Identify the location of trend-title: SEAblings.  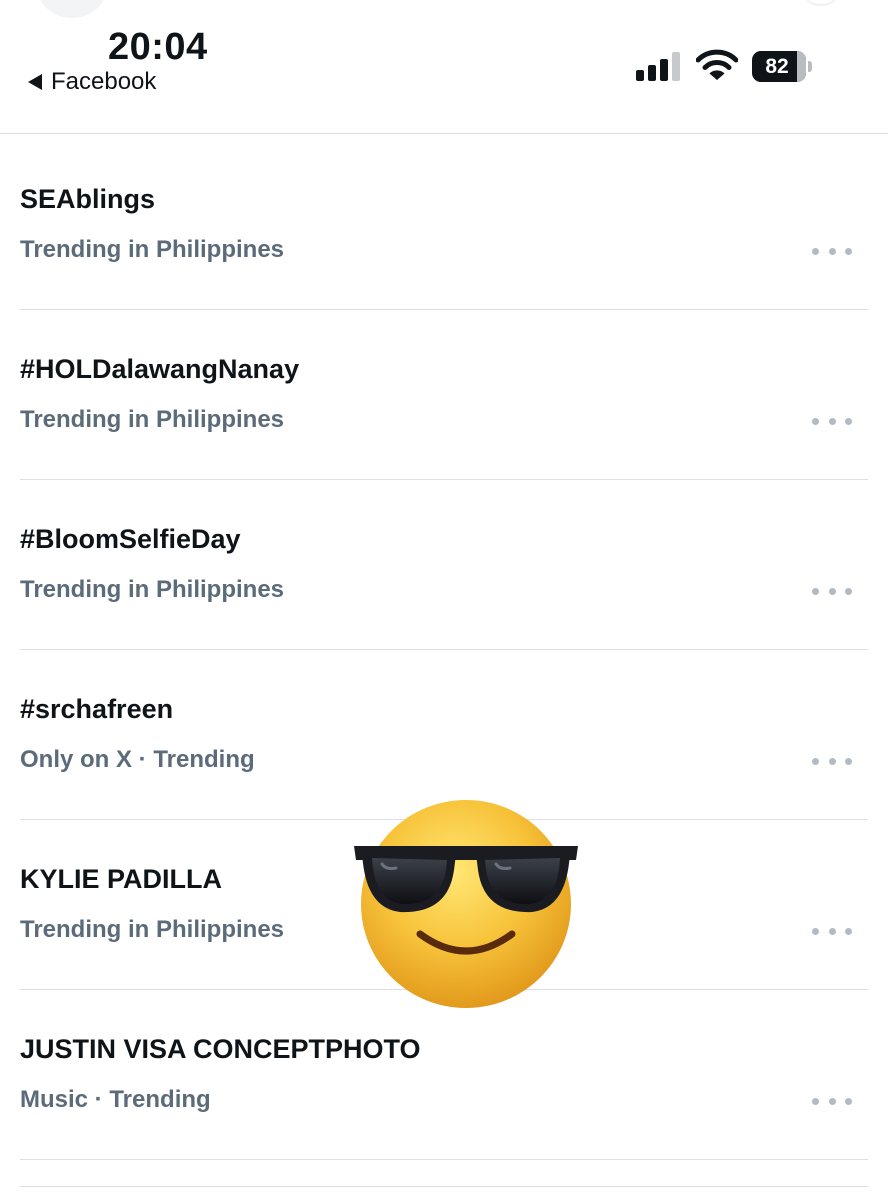
(88, 199).